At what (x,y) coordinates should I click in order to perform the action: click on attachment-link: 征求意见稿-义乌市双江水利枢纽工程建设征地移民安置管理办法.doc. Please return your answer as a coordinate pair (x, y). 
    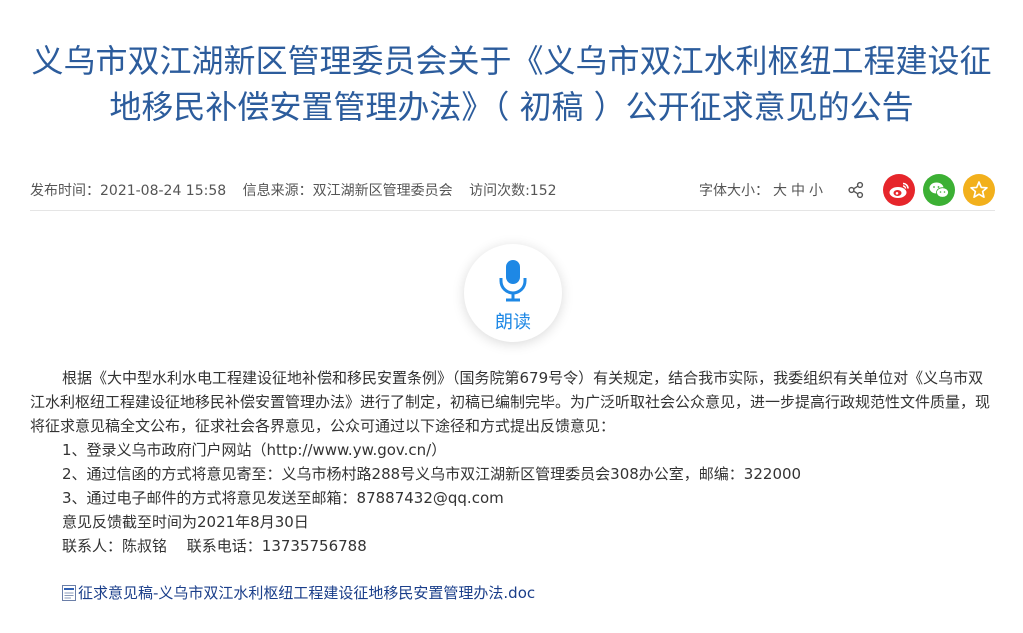
    Looking at the image, I should click on (298, 592).